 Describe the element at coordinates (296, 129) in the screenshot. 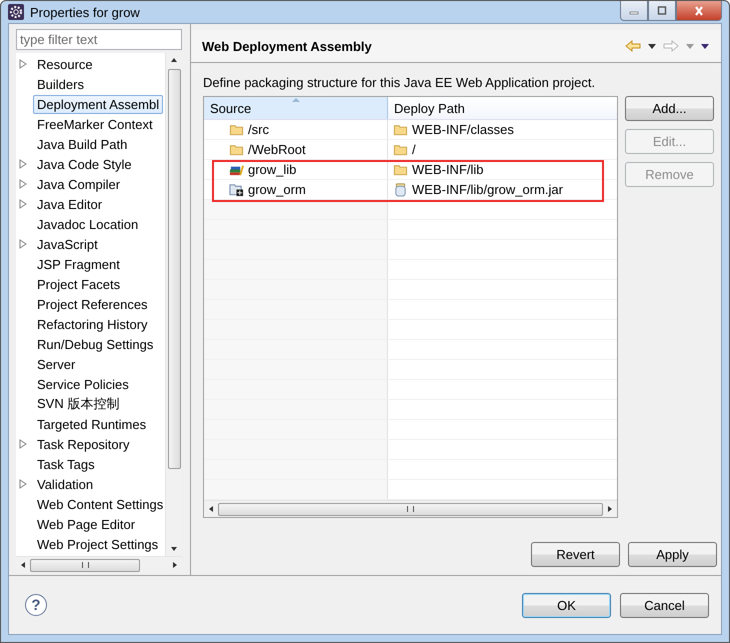

I see `table-cell: /src` at that location.